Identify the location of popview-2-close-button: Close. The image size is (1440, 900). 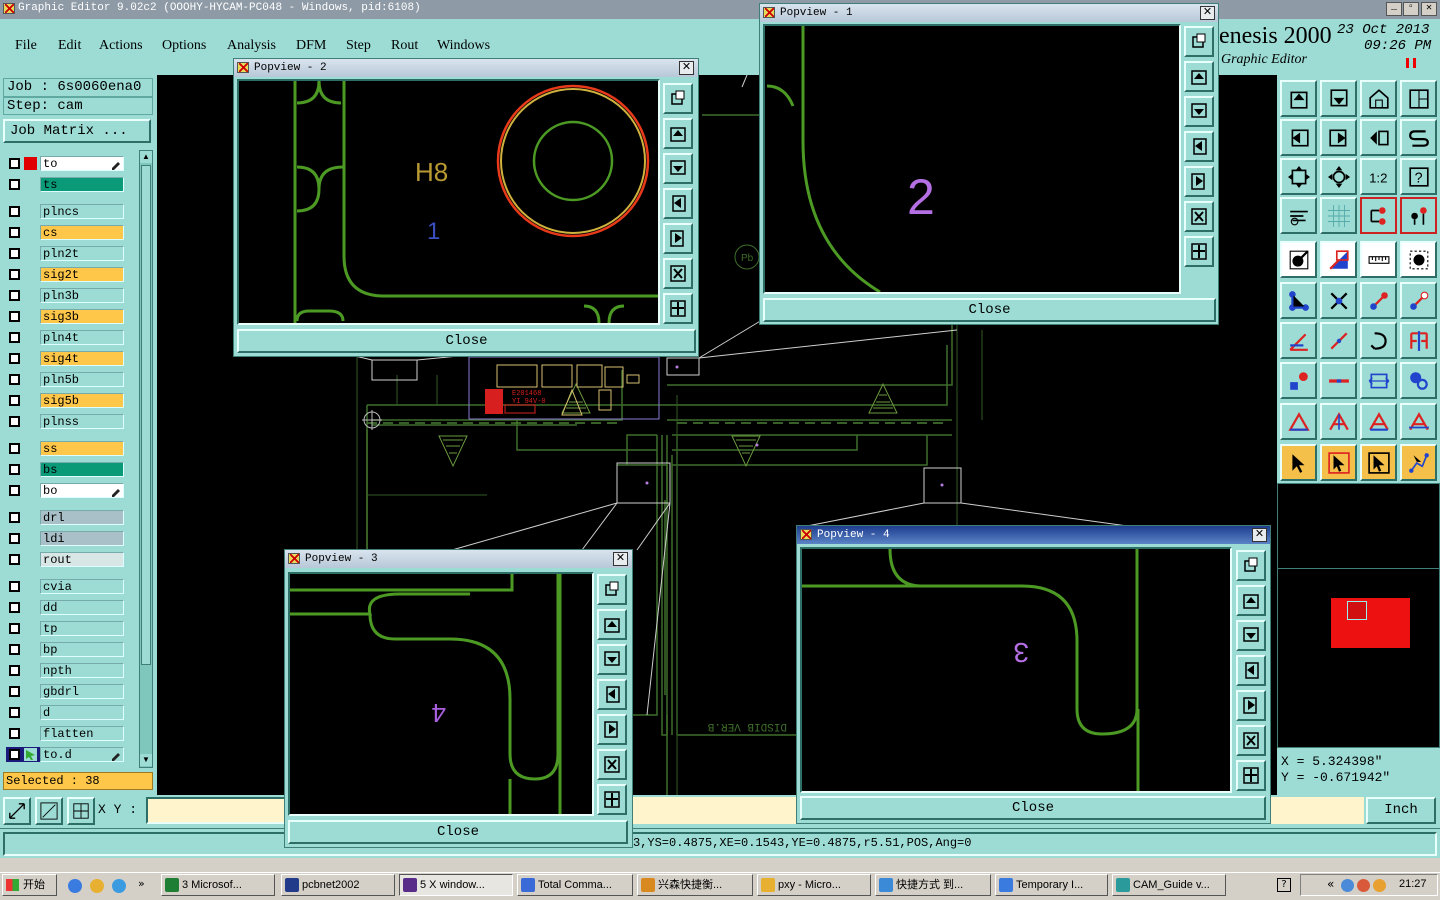
(466, 341).